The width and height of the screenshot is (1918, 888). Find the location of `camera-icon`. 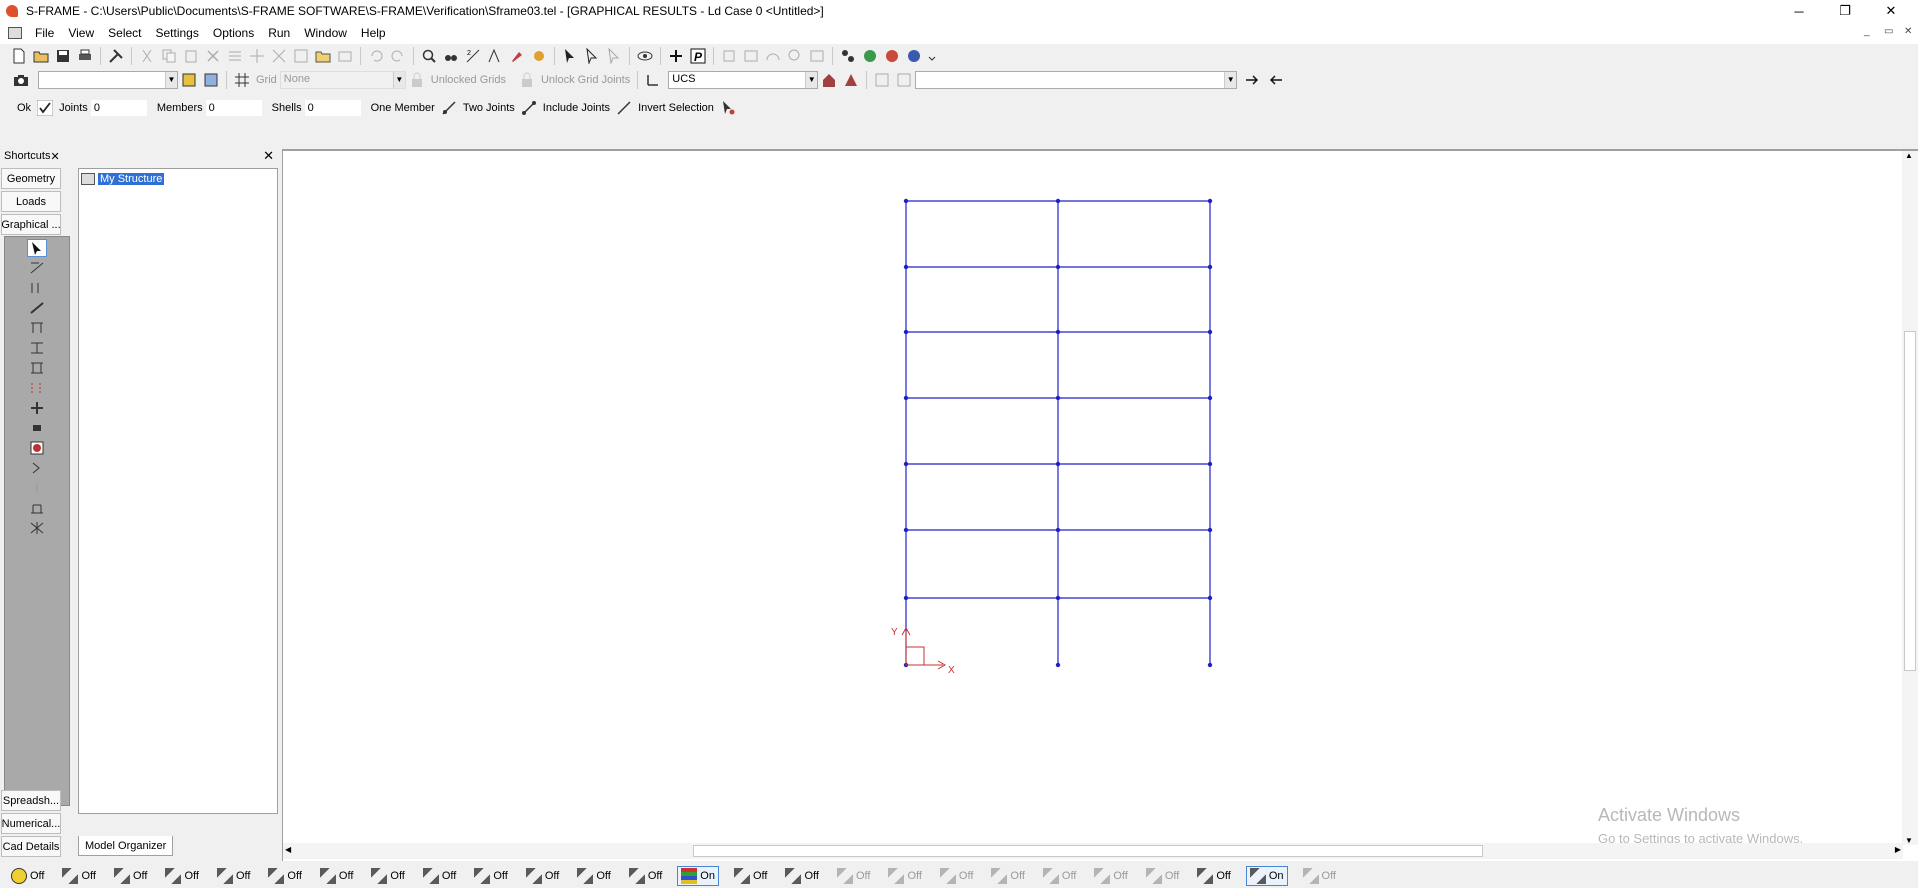

camera-icon is located at coordinates (21, 80).